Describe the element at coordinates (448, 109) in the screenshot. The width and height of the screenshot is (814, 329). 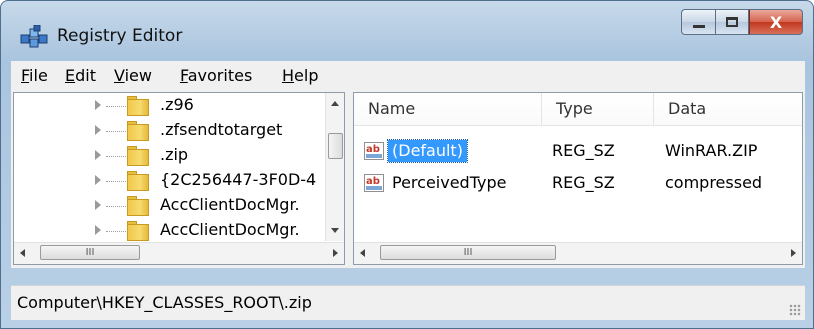
I see `column-header-name: Name` at that location.